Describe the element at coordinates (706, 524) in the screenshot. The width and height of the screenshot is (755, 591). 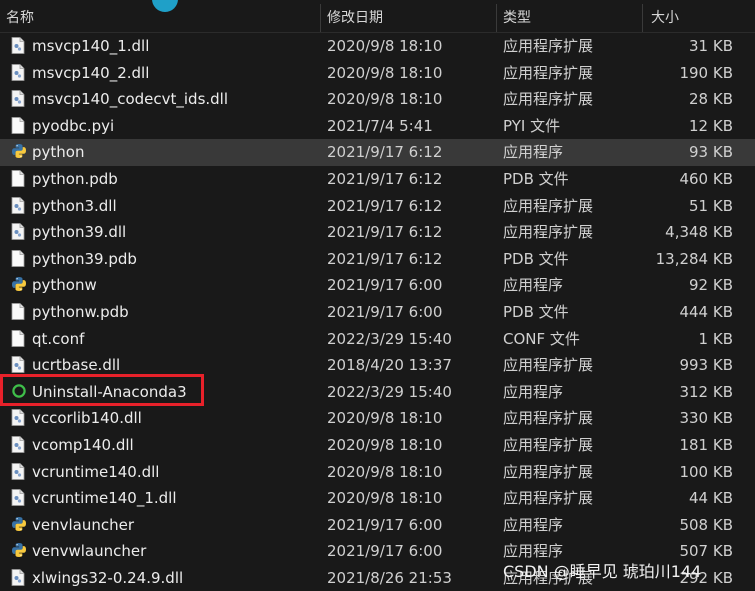
I see `file-size: 508 KB` at that location.